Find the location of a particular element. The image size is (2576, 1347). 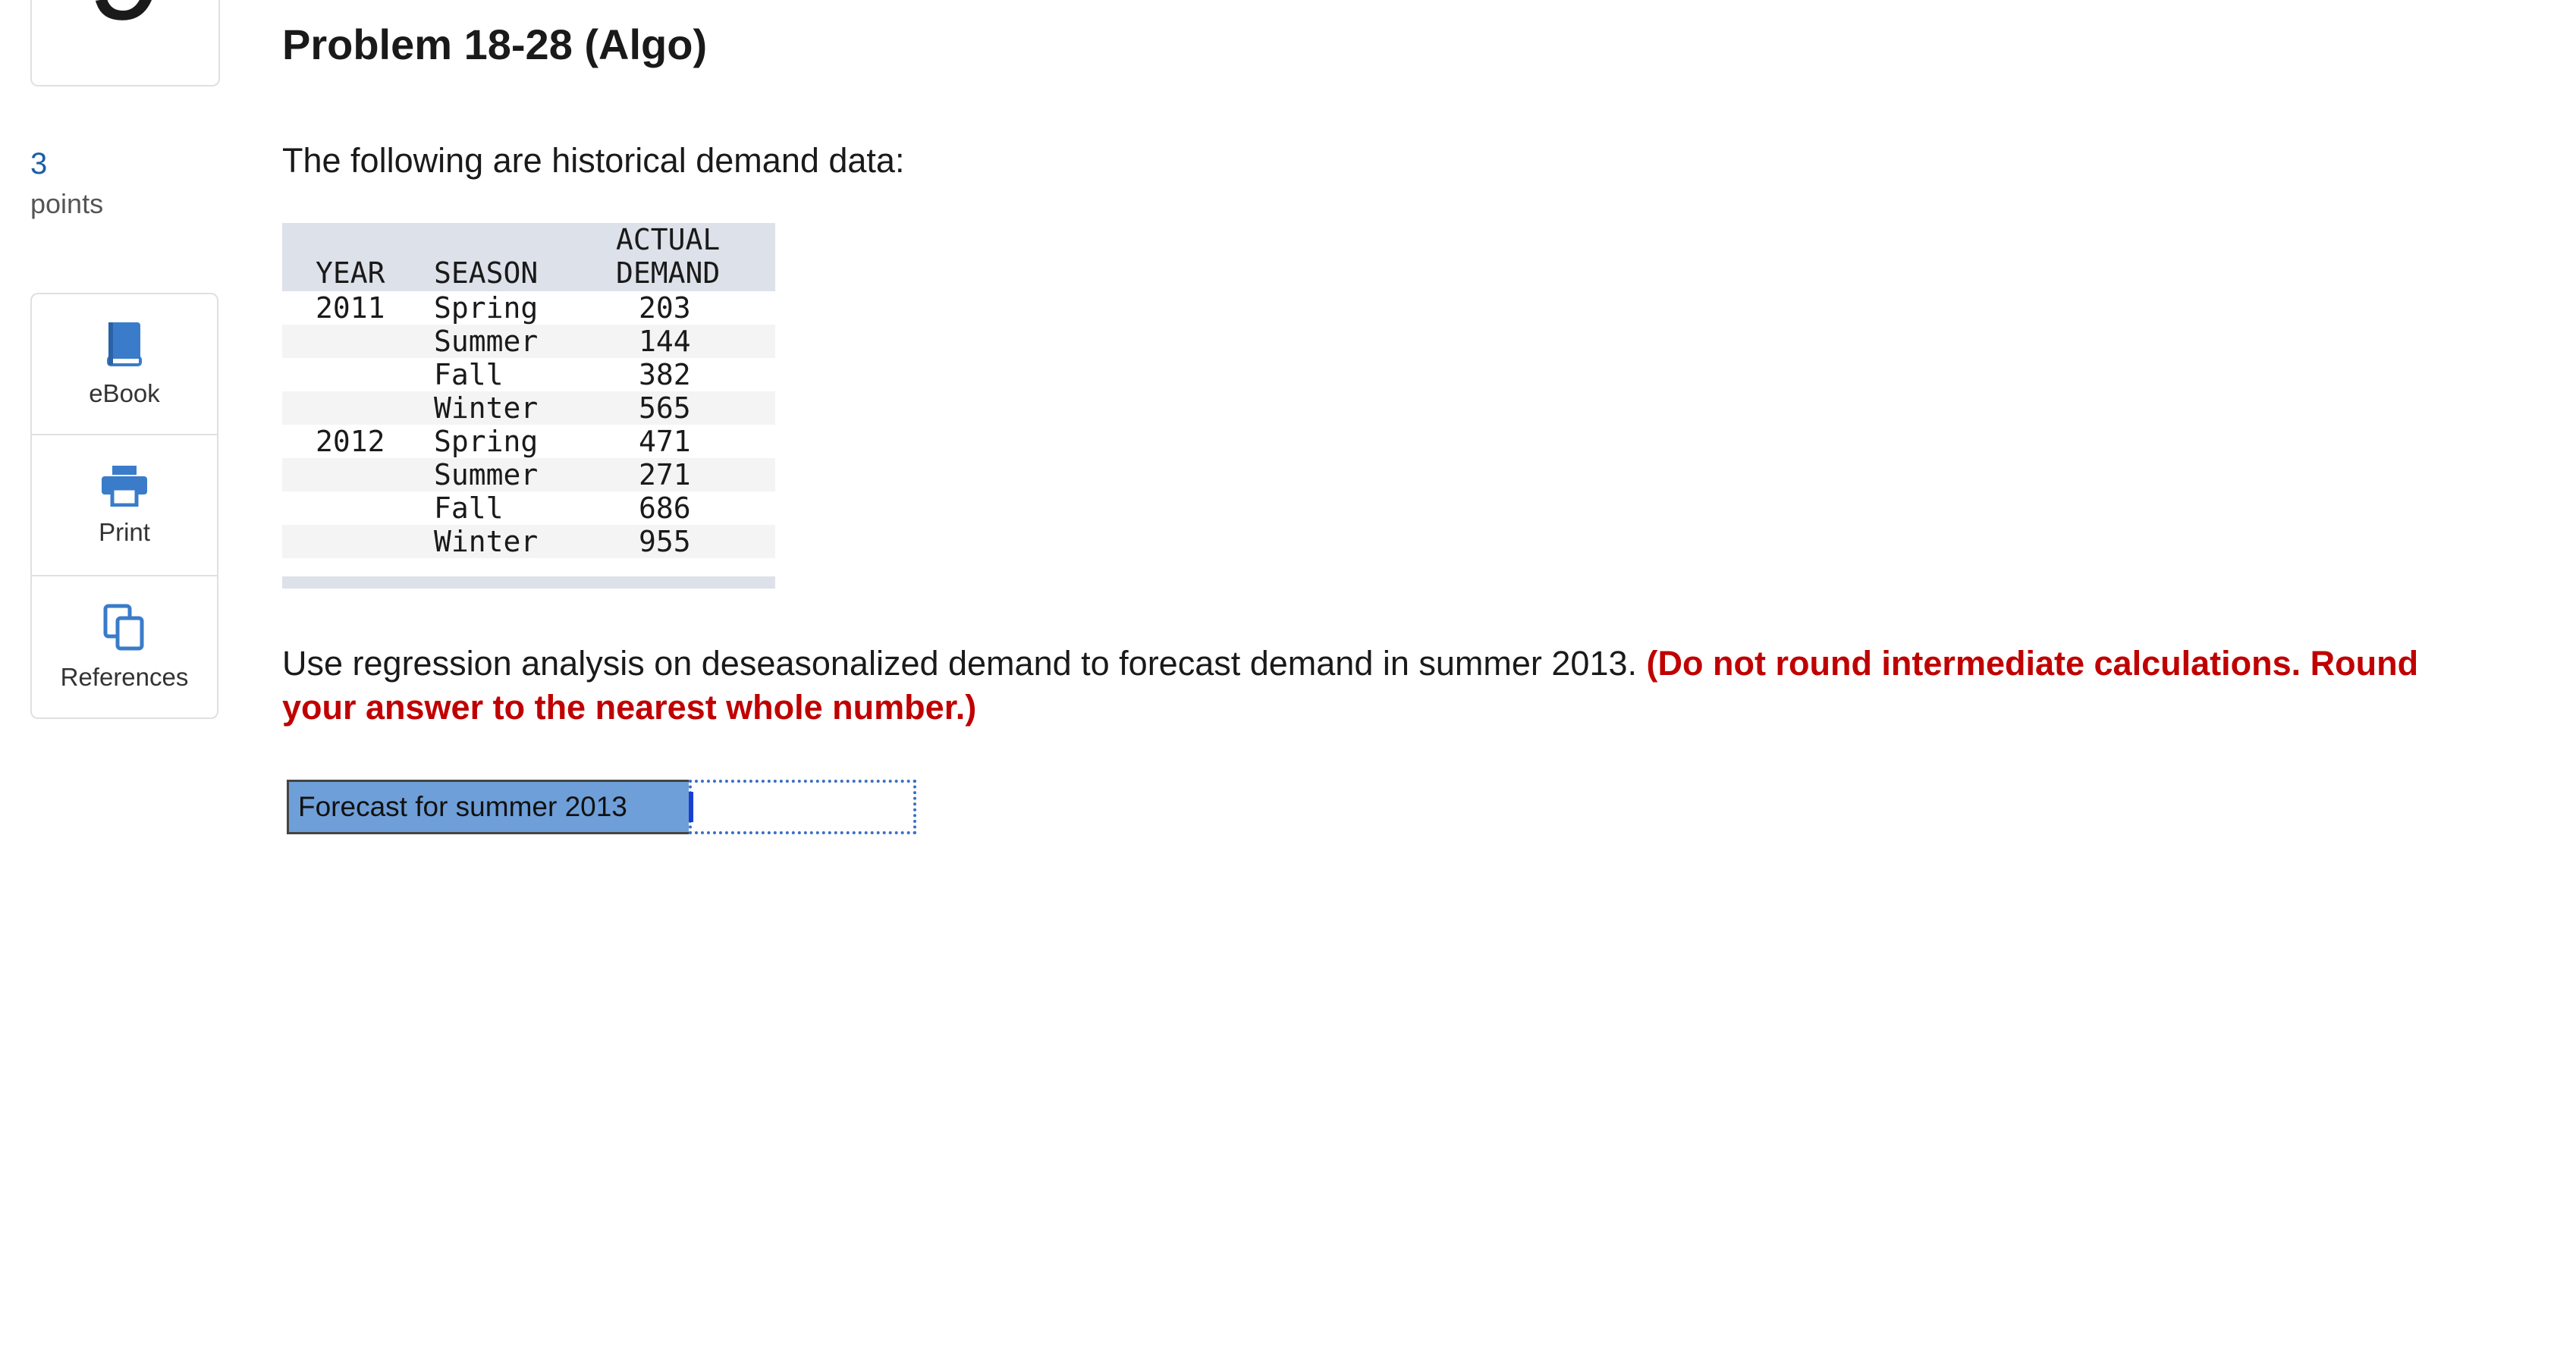

printer-icon is located at coordinates (124, 487).